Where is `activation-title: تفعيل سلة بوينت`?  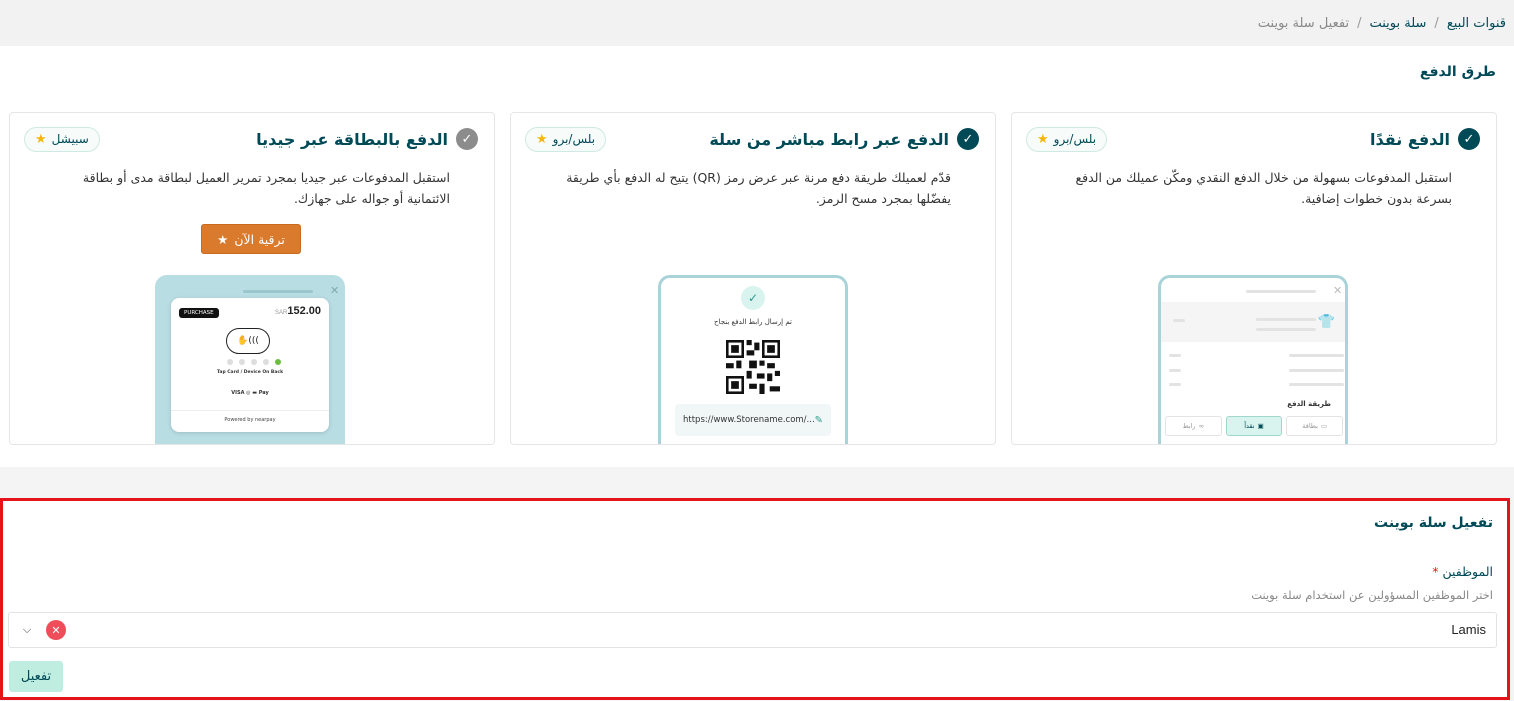 activation-title: تفعيل سلة بوينت is located at coordinates (1433, 523).